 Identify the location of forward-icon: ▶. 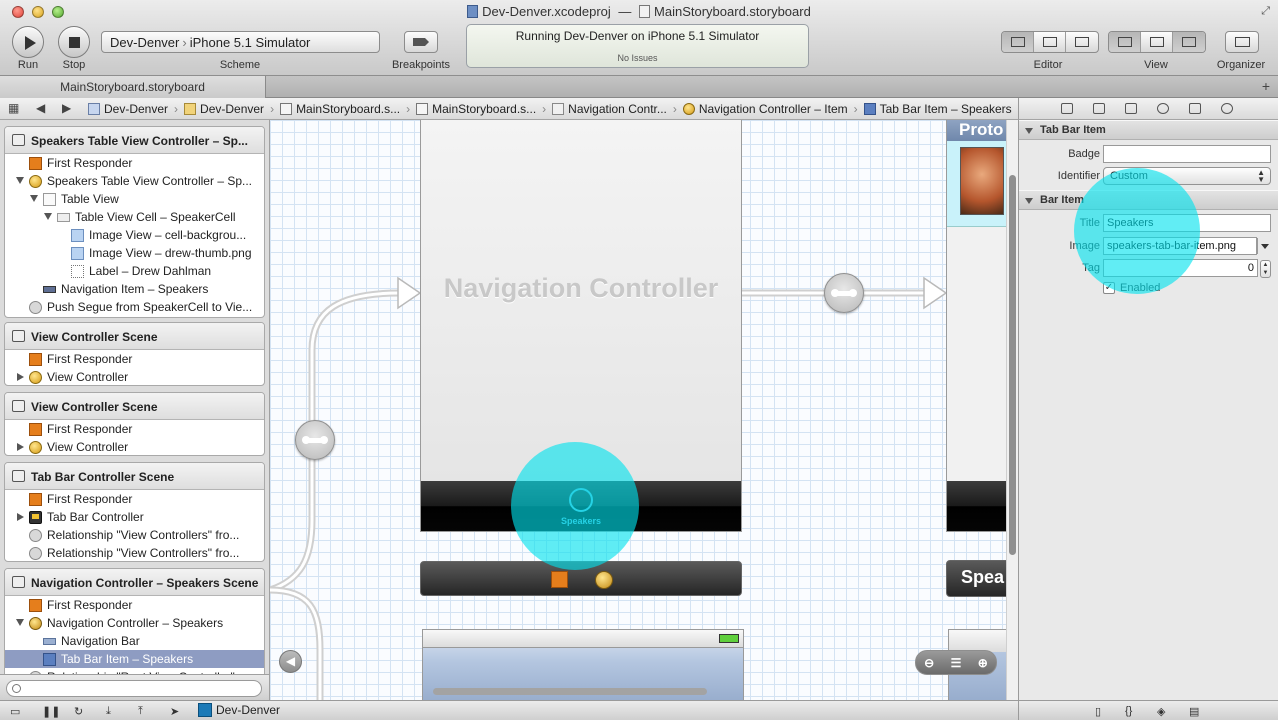
(66, 108).